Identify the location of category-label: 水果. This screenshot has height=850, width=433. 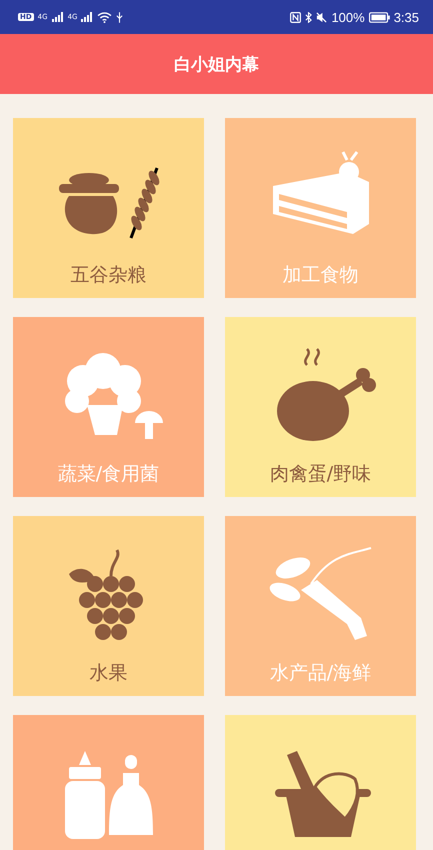
(109, 673).